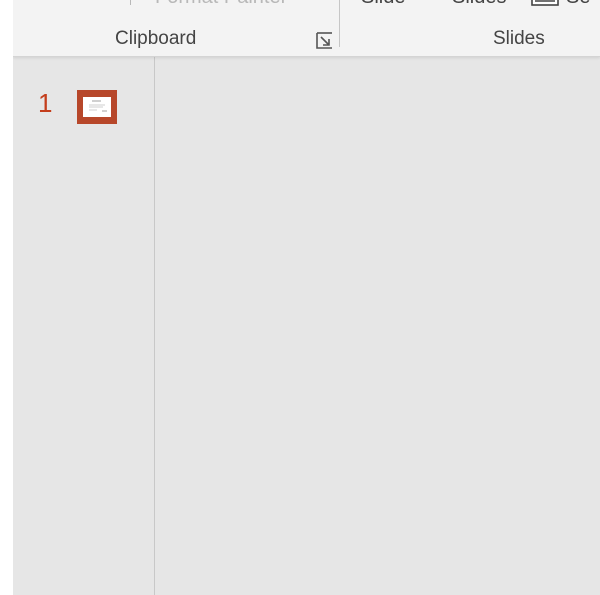  I want to click on slide-thumbnail-preview, so click(97, 107).